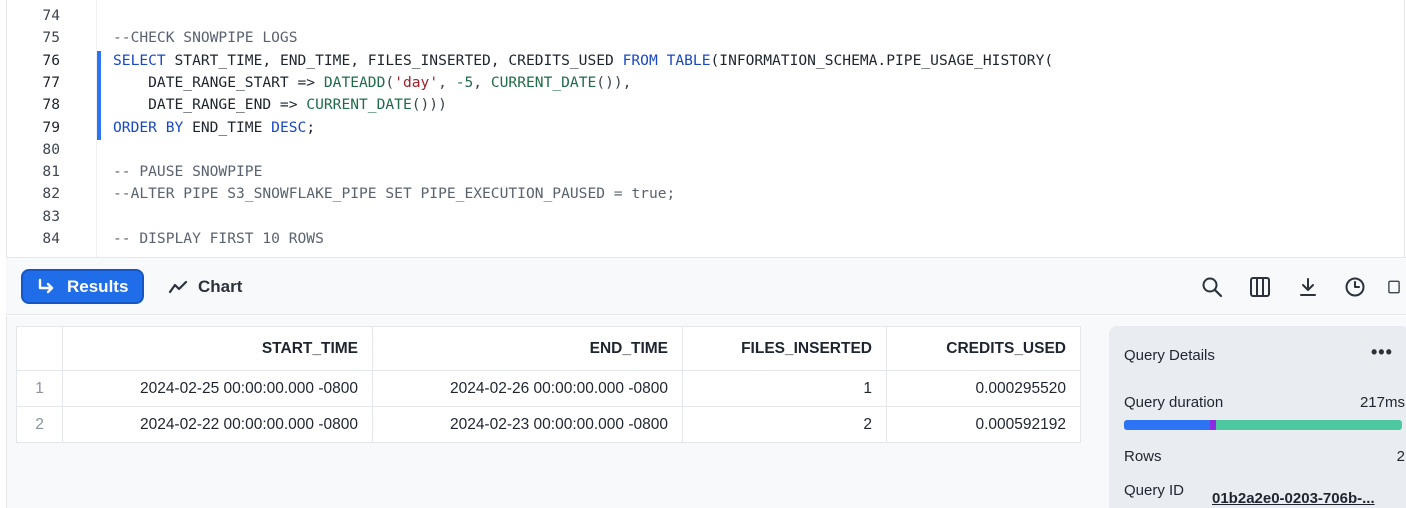  What do you see at coordinates (220, 286) in the screenshot?
I see `chart-tab-label: Chart` at bounding box center [220, 286].